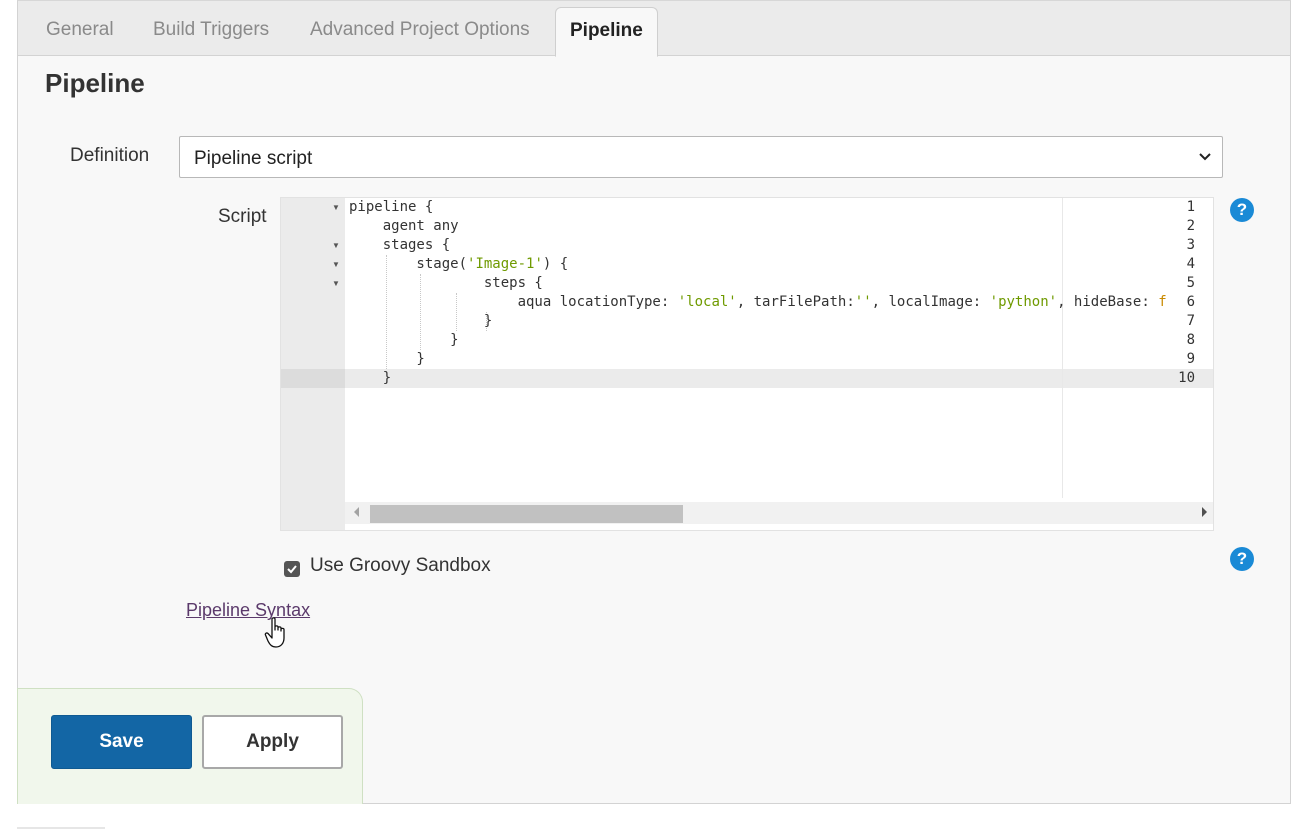 Image resolution: width=1308 pixels, height=829 pixels. What do you see at coordinates (356, 512) in the screenshot?
I see `scroll-left-arrow-icon` at bounding box center [356, 512].